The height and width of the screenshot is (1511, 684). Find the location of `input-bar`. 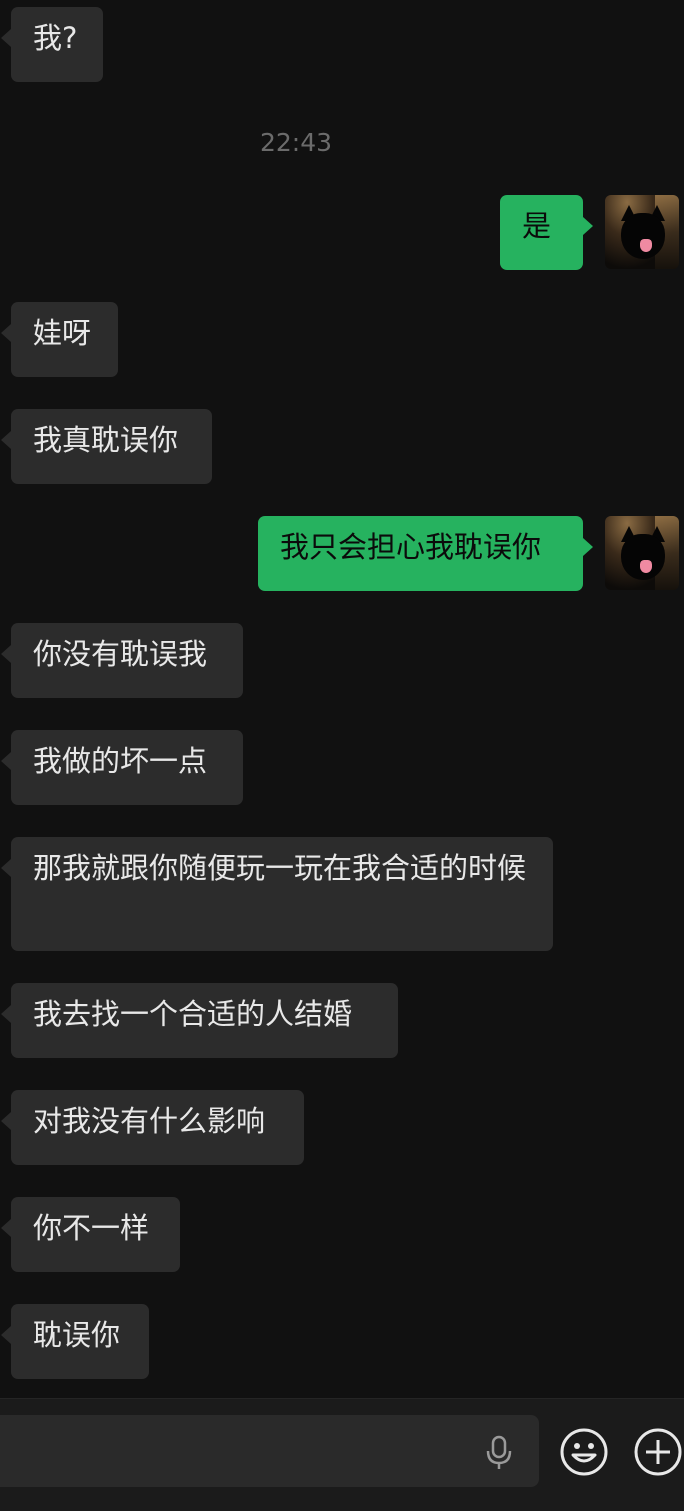

input-bar is located at coordinates (342, 1454).